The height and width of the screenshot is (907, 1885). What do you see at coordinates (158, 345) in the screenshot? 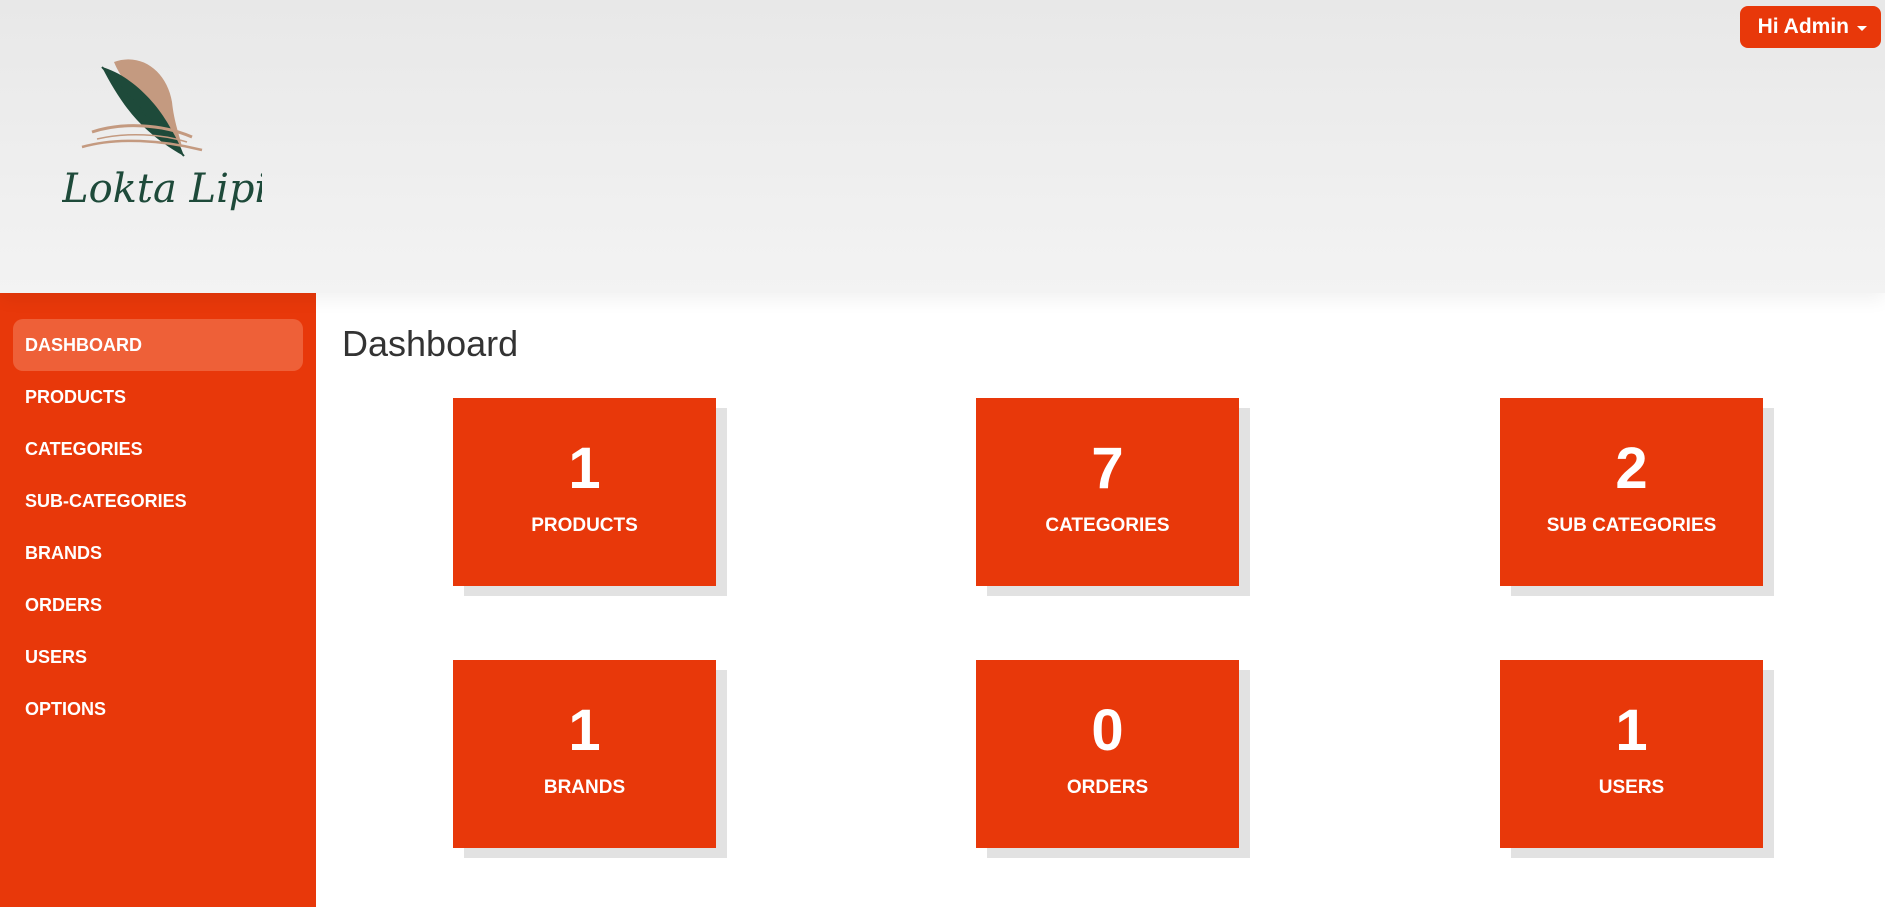
I see `sidebar-item-dashboard: DASHBOARD` at bounding box center [158, 345].